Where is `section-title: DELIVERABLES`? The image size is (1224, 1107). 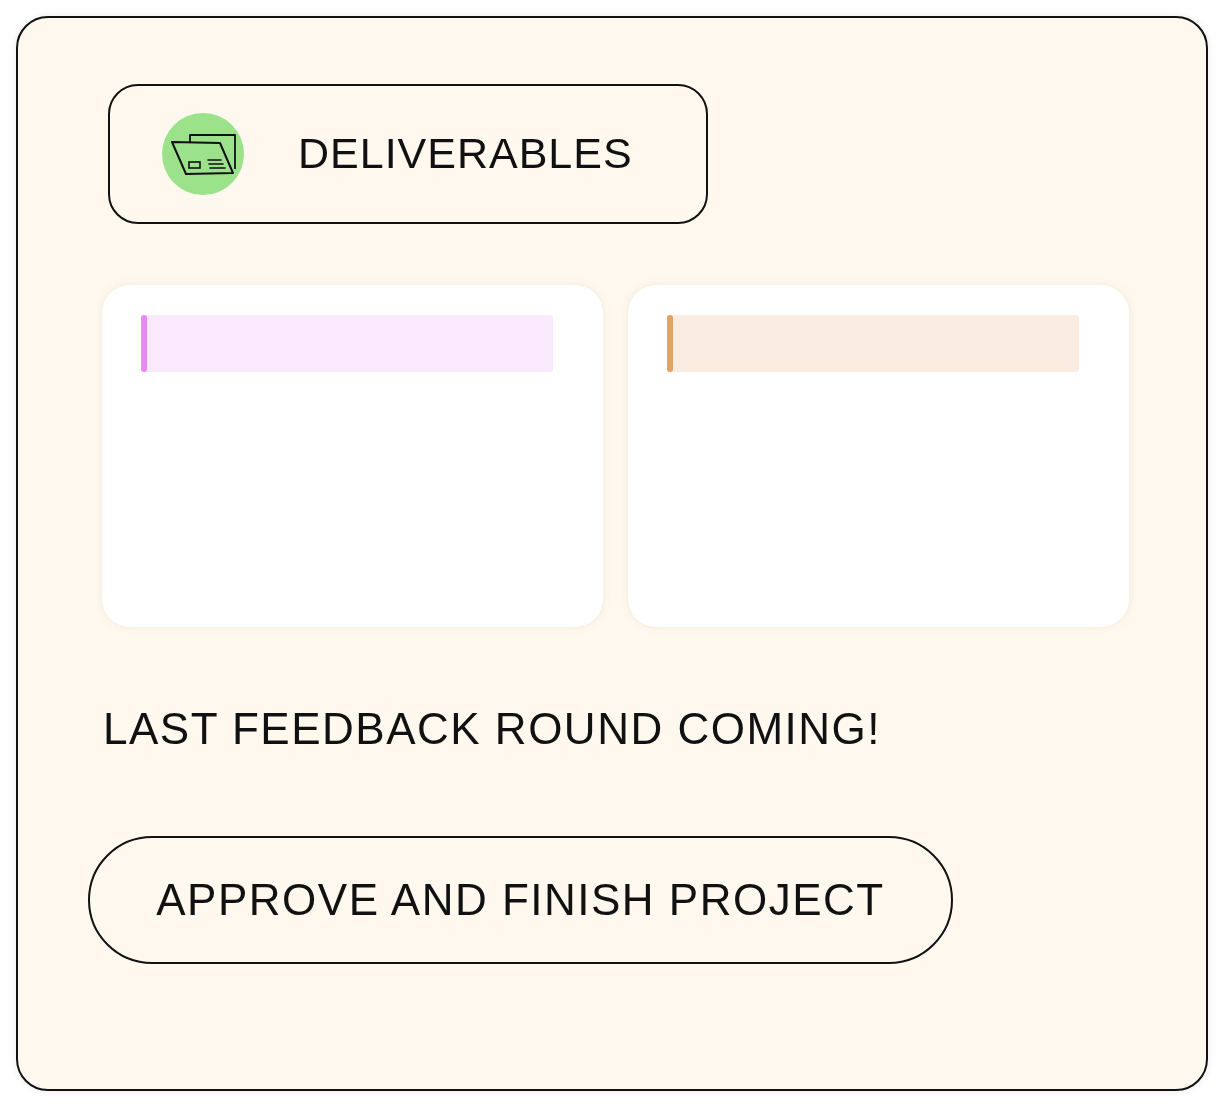 section-title: DELIVERABLES is located at coordinates (465, 154).